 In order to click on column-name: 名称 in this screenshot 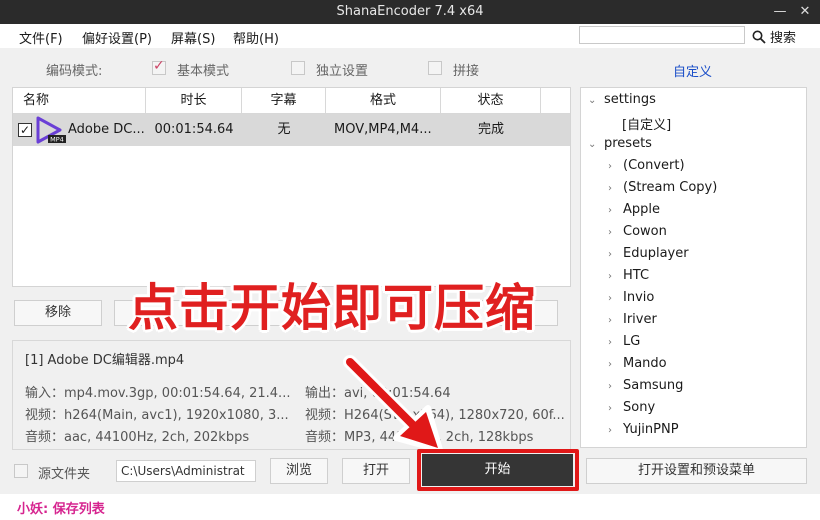, I will do `click(79, 101)`.